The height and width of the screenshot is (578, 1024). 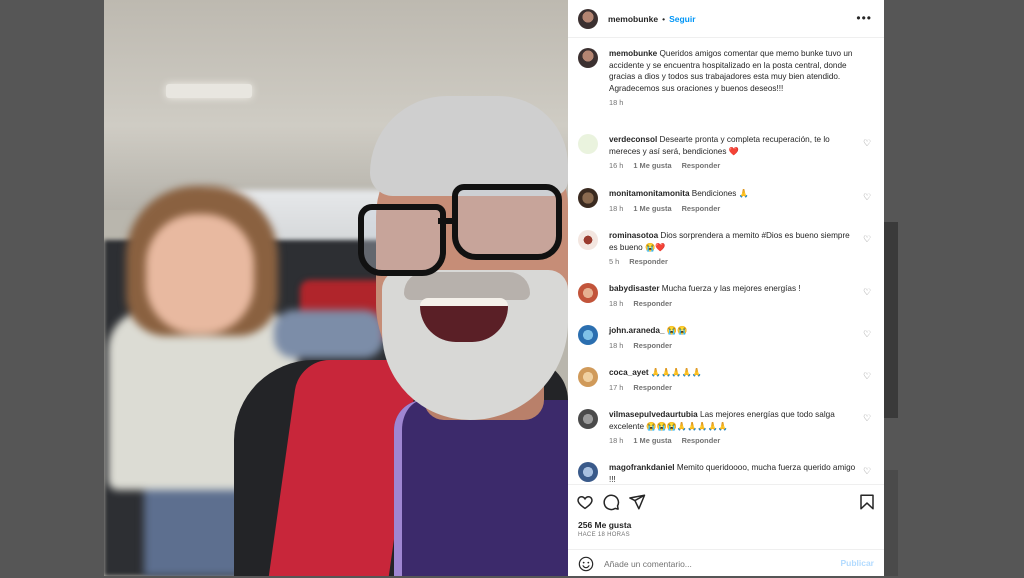 I want to click on photo-man-hair, so click(x=469, y=146).